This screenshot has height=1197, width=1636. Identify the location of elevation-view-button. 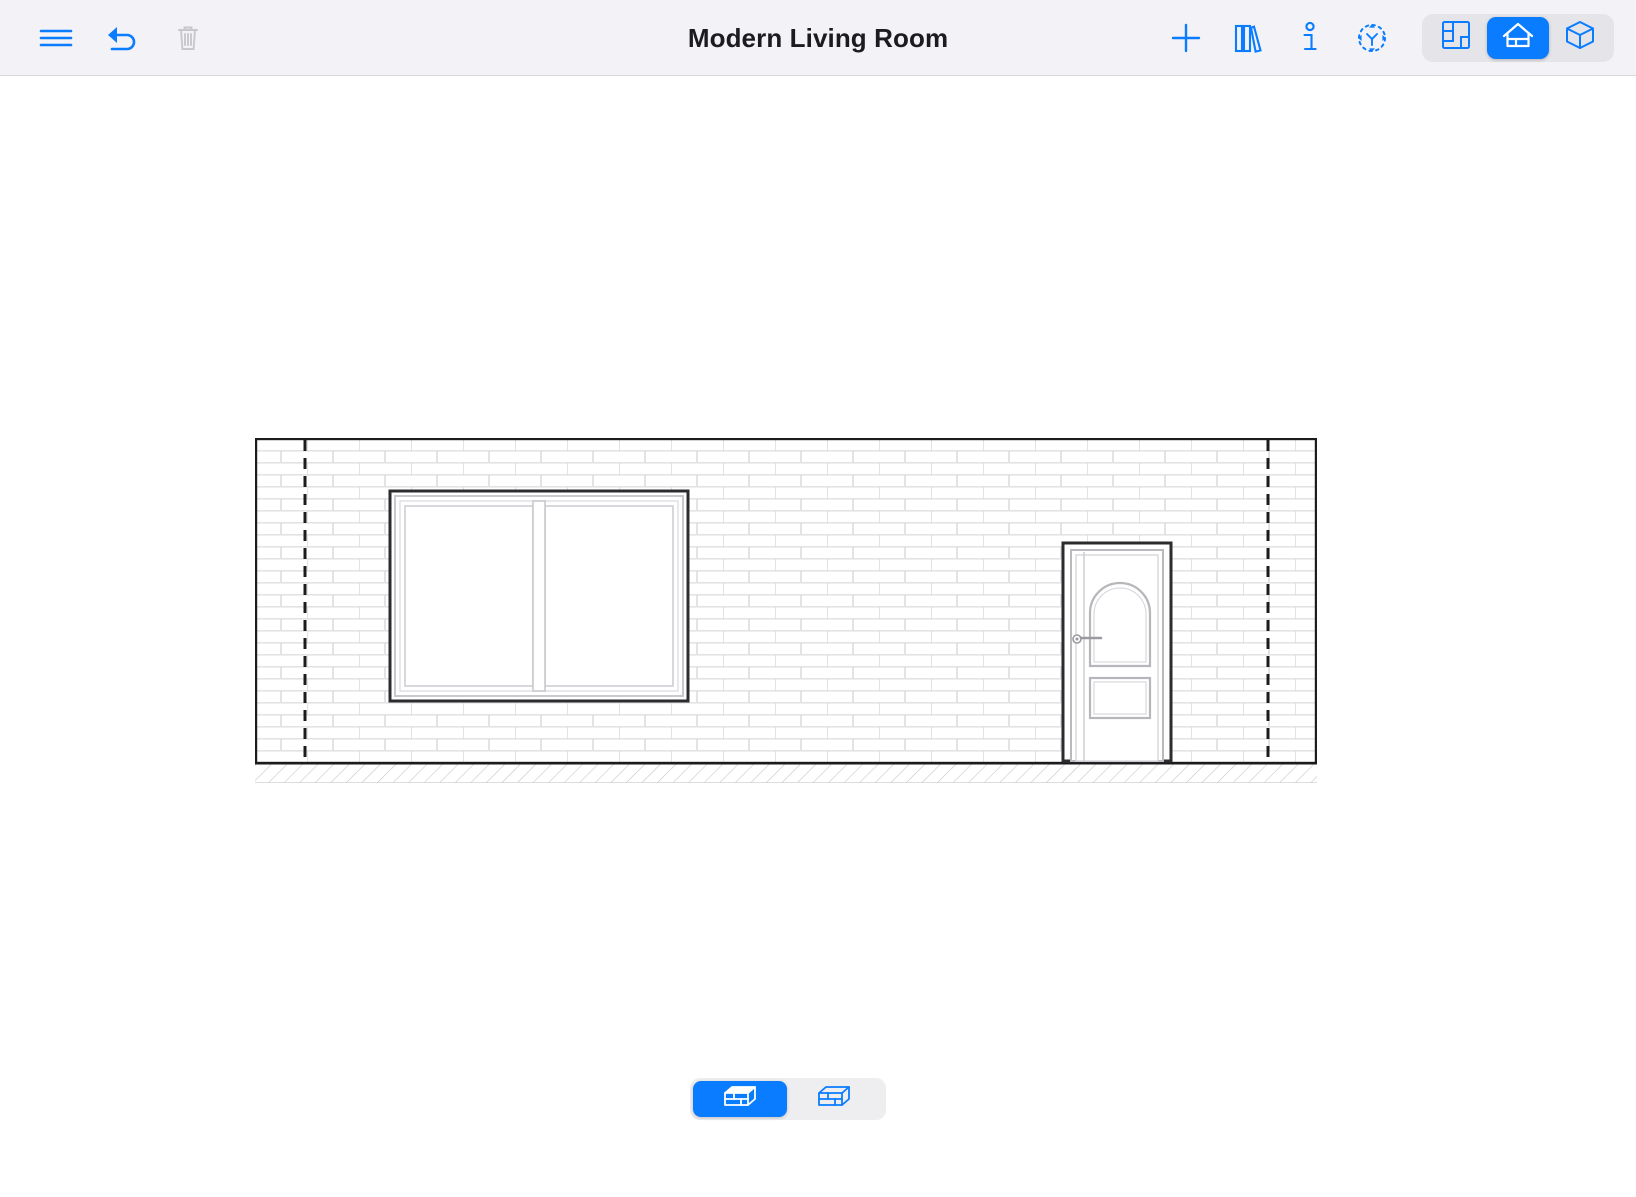
(1518, 37).